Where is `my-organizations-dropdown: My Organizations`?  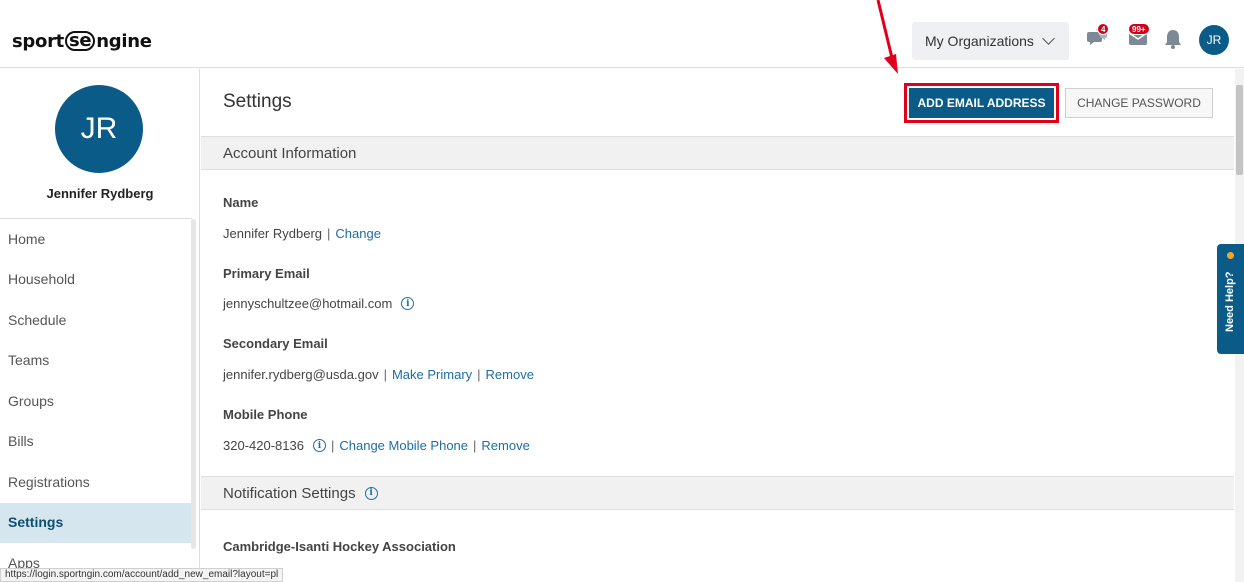
my-organizations-dropdown: My Organizations is located at coordinates (990, 41).